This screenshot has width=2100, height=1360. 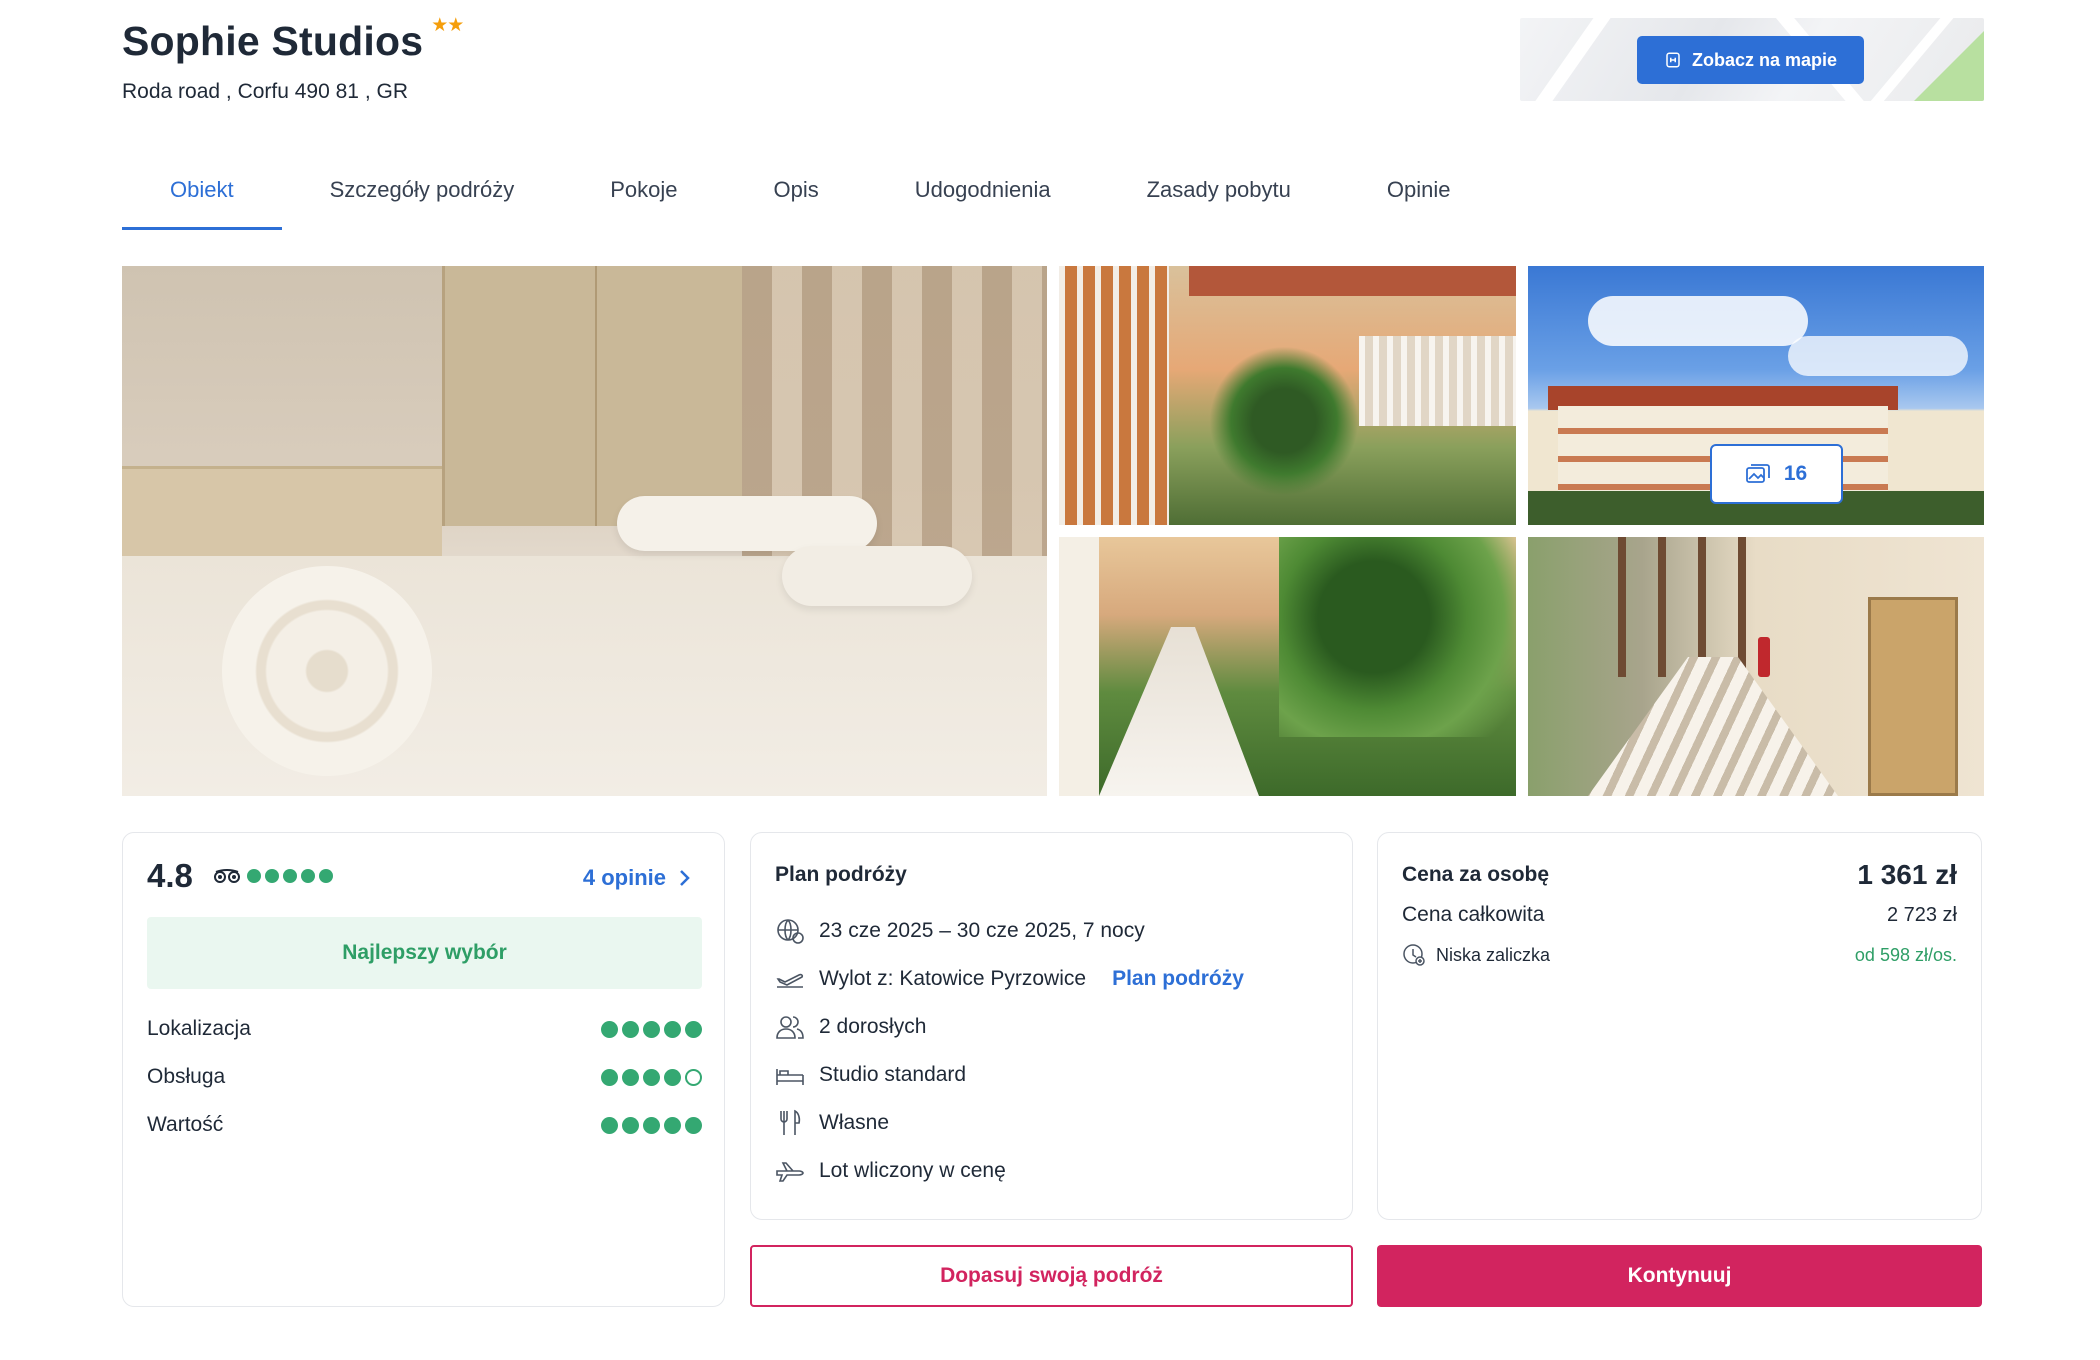 I want to click on subrating-label: Obsługa, so click(x=186, y=1076).